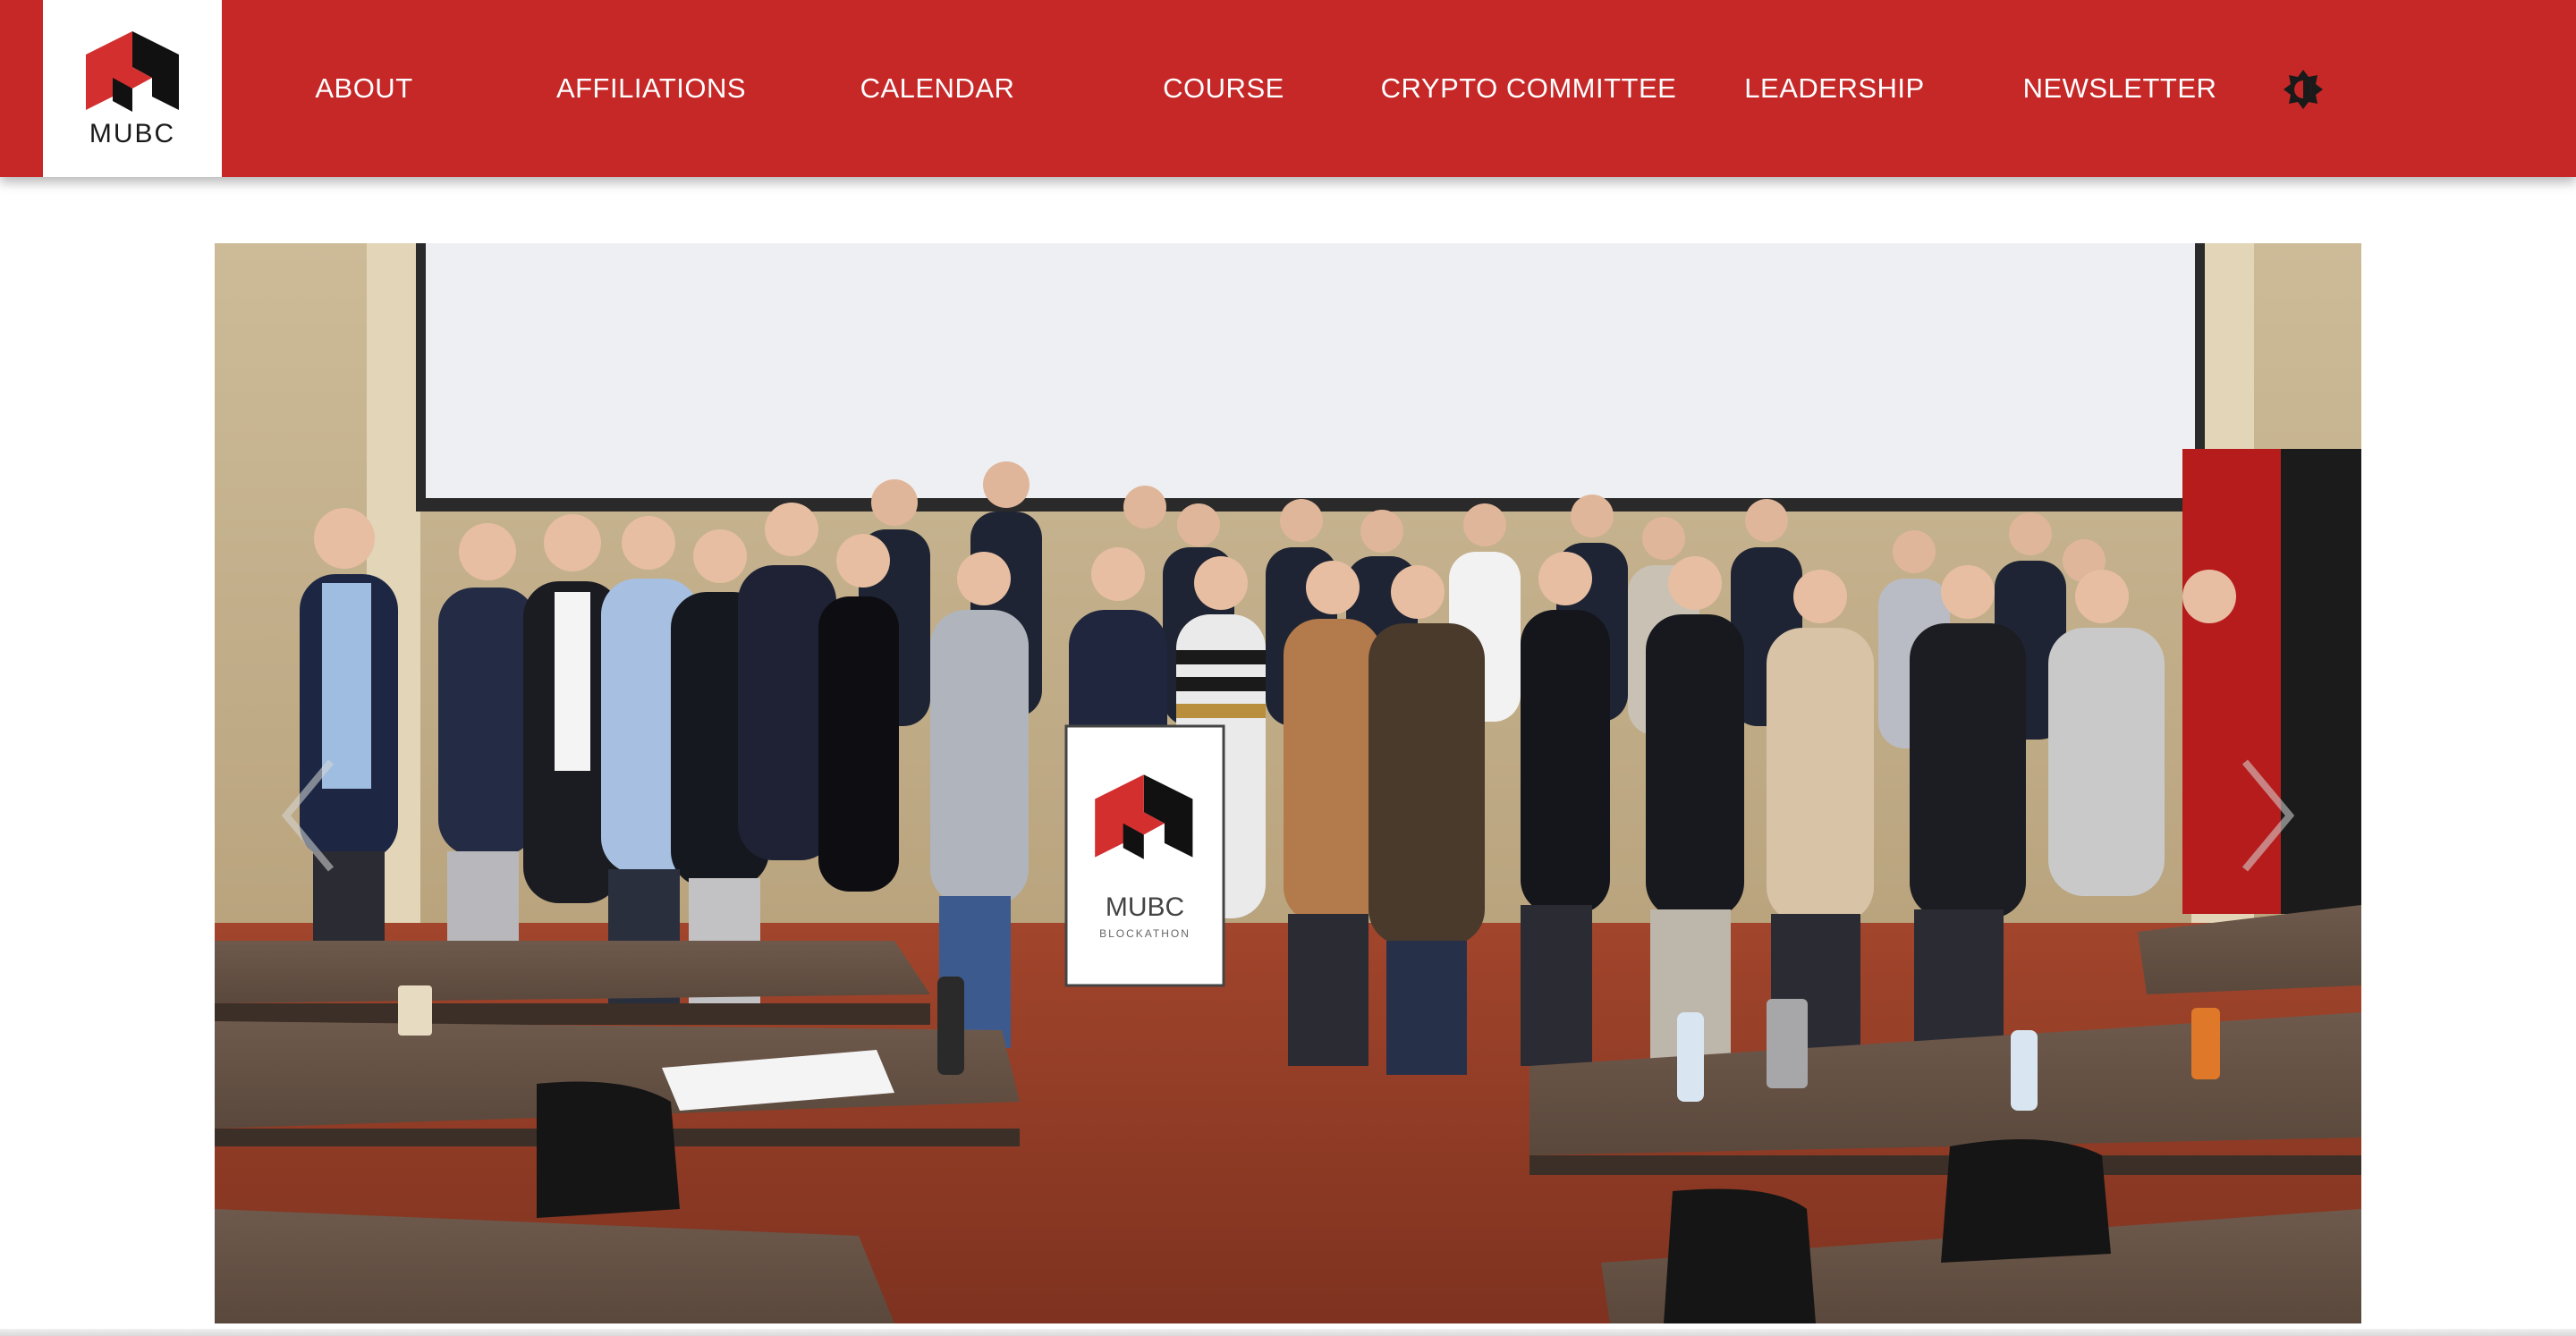 This screenshot has height=1336, width=2576. I want to click on carousel-next-button, so click(2267, 816).